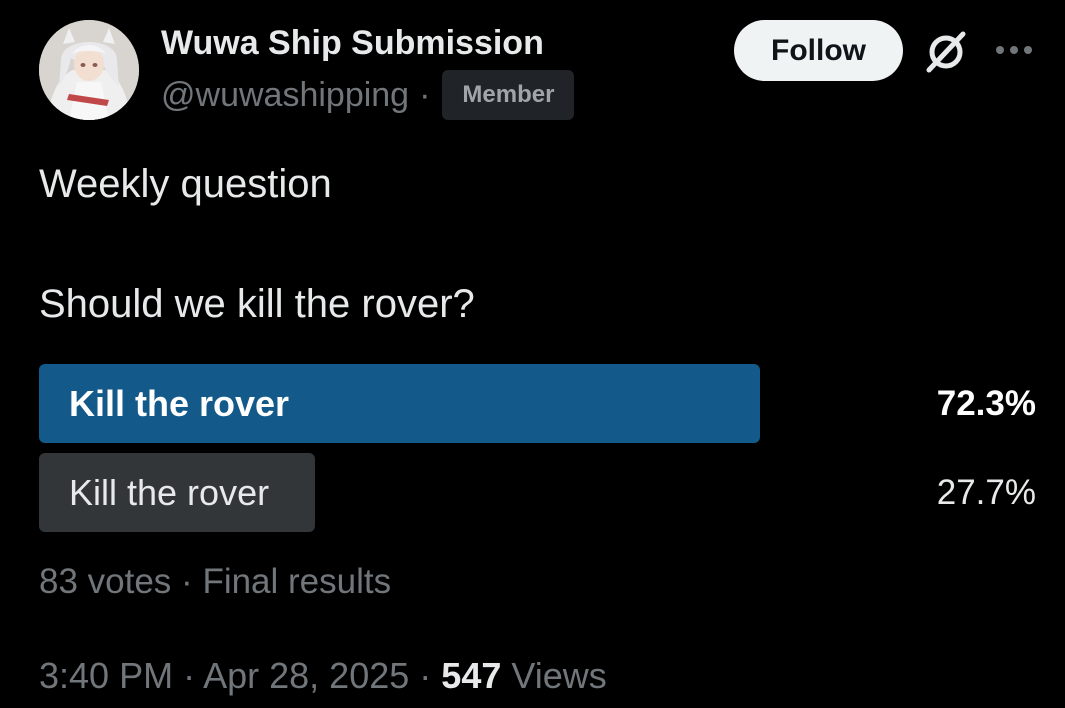  What do you see at coordinates (818, 50) in the screenshot?
I see `follow-button: Follow` at bounding box center [818, 50].